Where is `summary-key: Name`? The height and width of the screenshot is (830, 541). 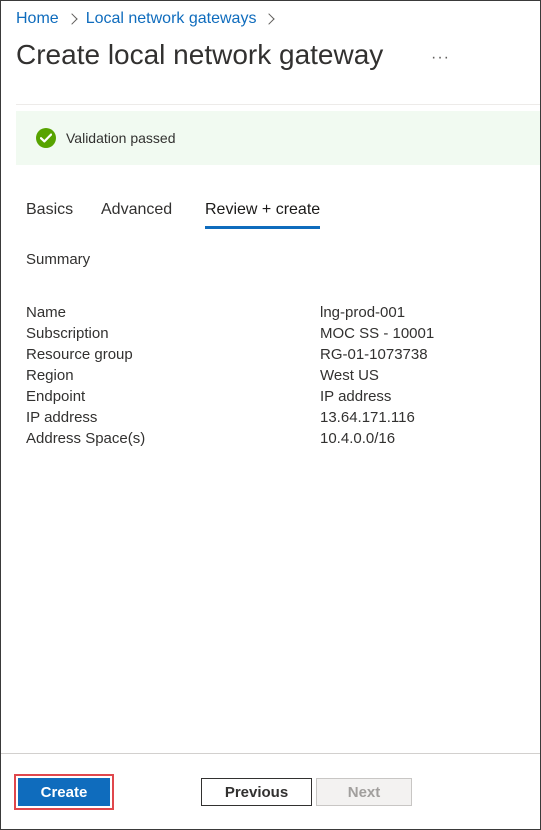
summary-key: Name is located at coordinates (46, 312).